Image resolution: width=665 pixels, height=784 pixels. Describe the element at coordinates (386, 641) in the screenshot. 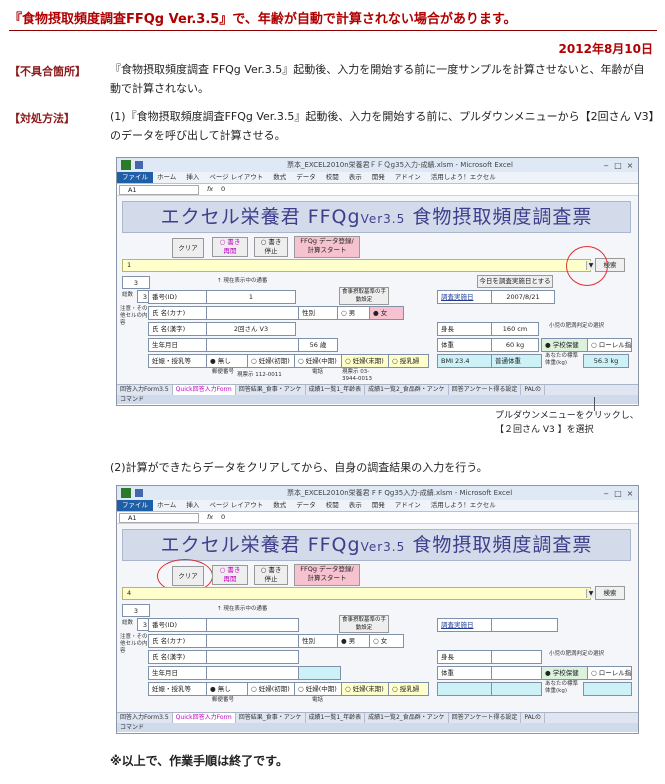

I see `female-radio: ○ 女` at that location.